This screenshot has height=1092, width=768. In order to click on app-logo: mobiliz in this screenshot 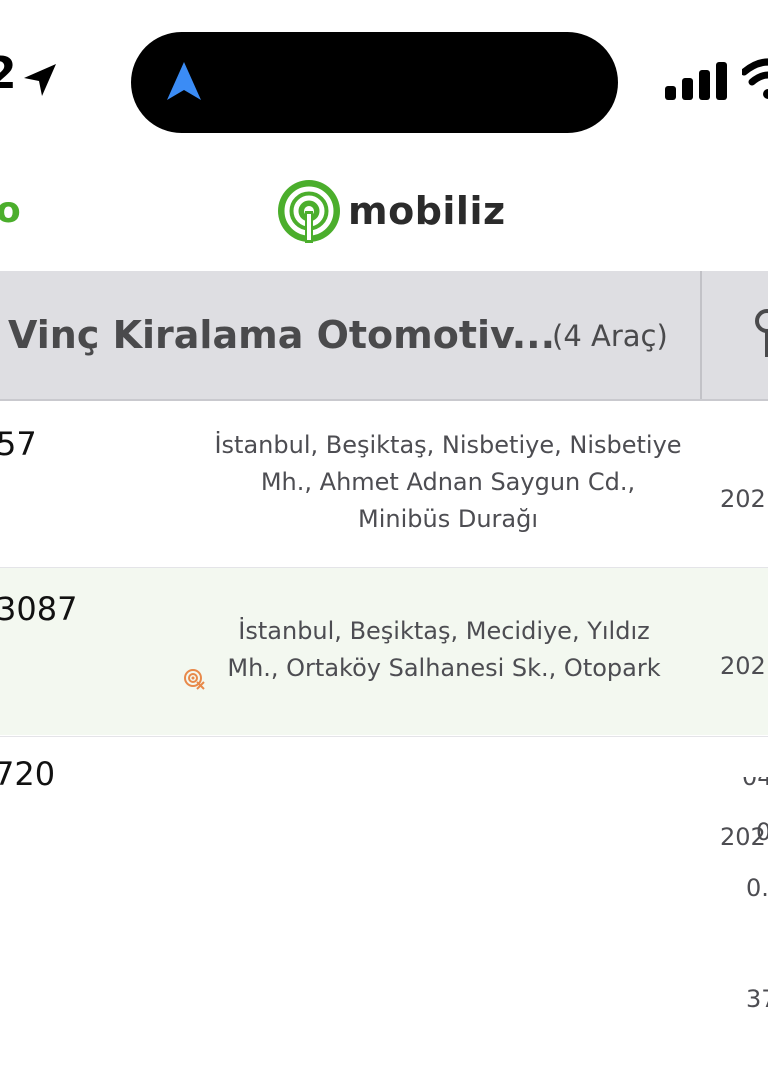, I will do `click(391, 211)`.